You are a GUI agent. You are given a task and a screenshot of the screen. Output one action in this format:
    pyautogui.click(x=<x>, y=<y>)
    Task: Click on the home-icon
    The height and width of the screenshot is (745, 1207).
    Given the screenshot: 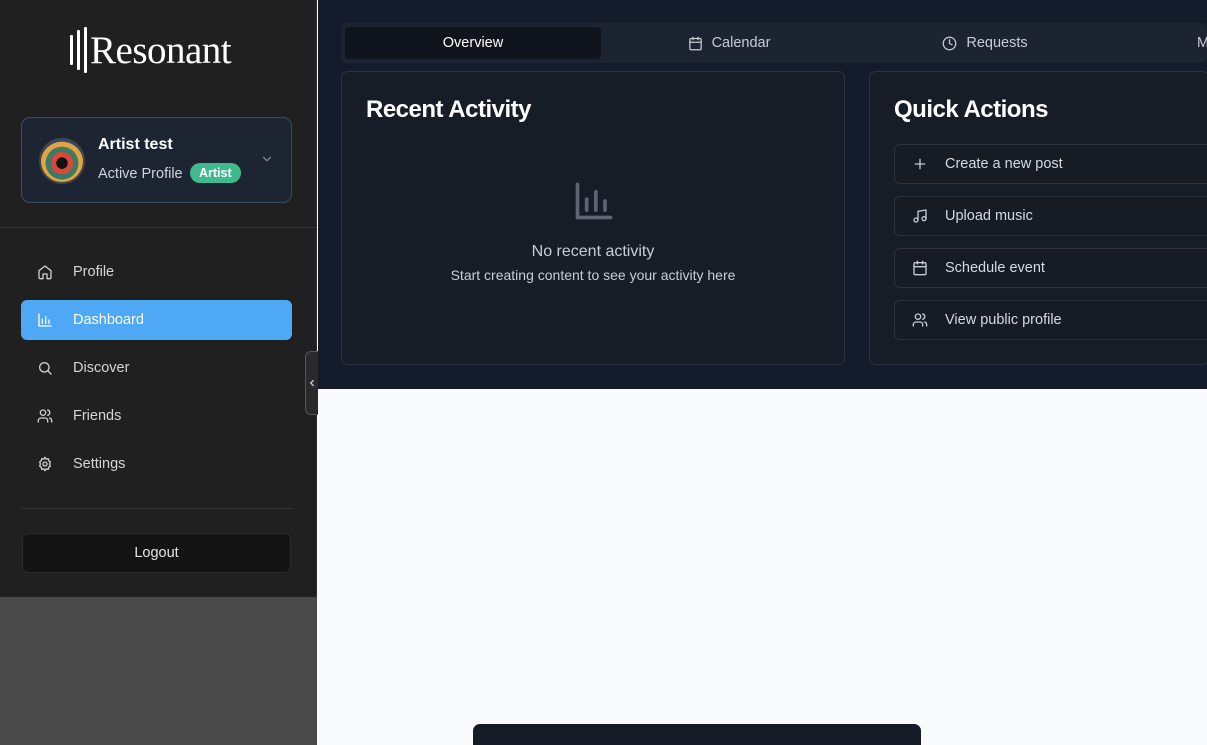 What is the action you would take?
    pyautogui.click(x=45, y=272)
    